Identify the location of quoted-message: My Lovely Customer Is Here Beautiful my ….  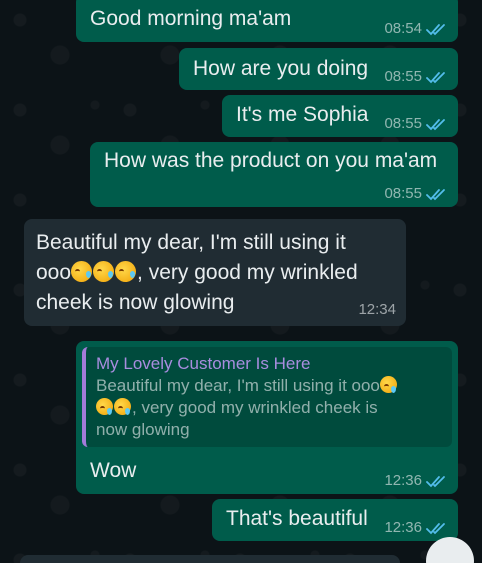
(267, 397).